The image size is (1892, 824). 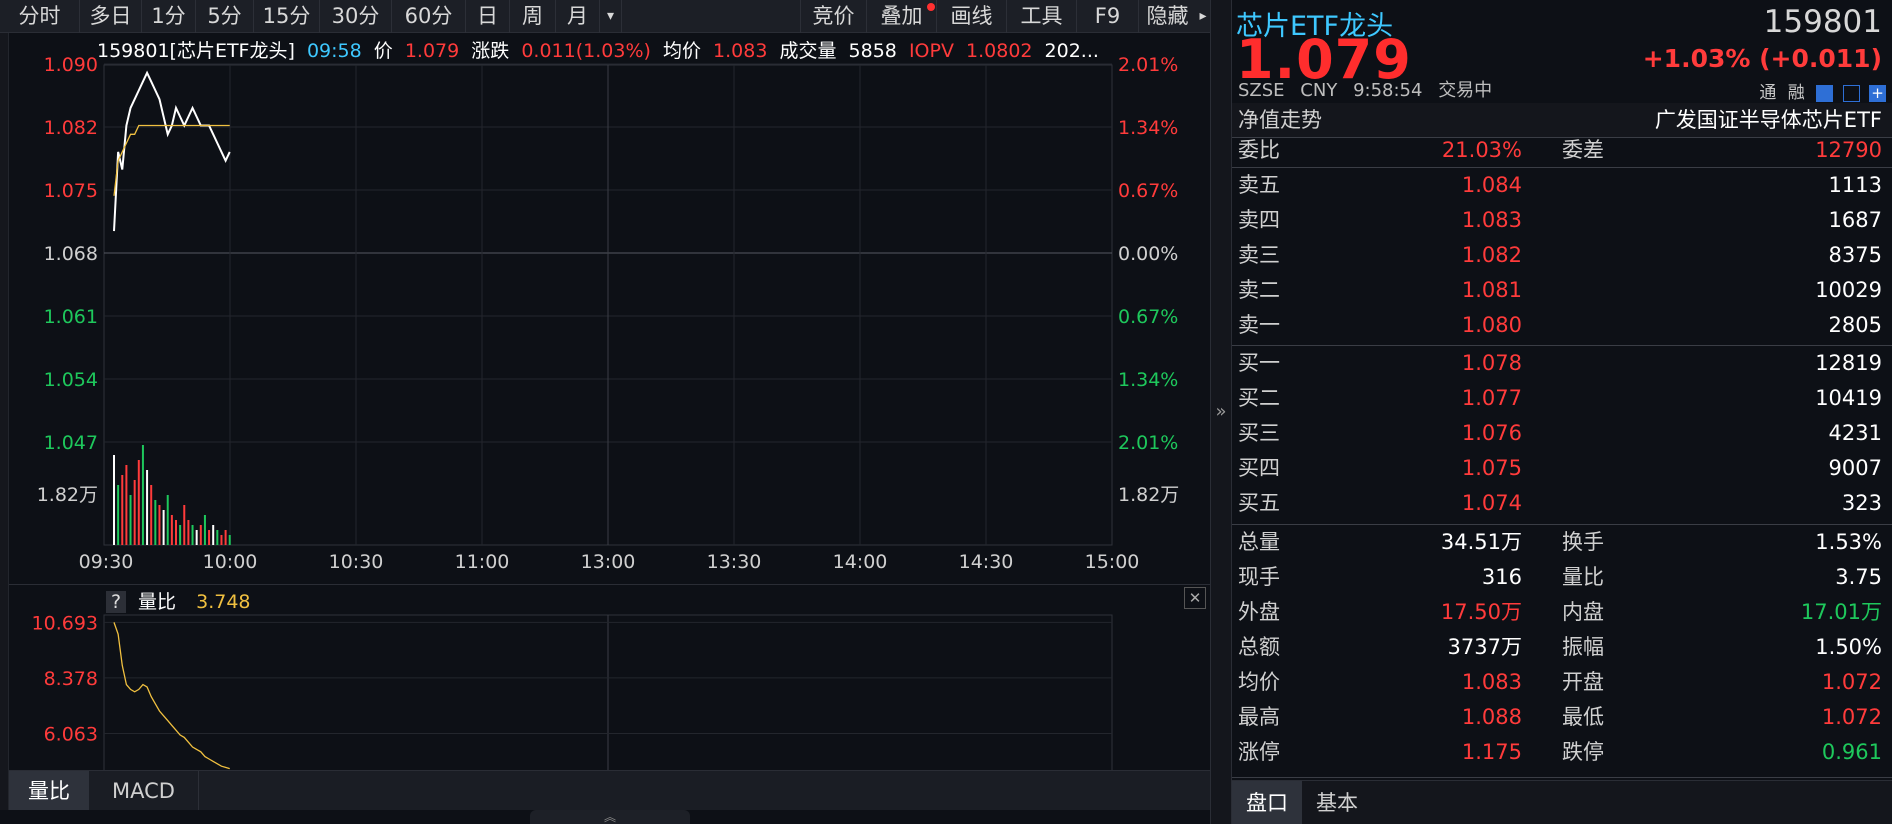 I want to click on x-tick-label: 11:00, so click(x=482, y=562).